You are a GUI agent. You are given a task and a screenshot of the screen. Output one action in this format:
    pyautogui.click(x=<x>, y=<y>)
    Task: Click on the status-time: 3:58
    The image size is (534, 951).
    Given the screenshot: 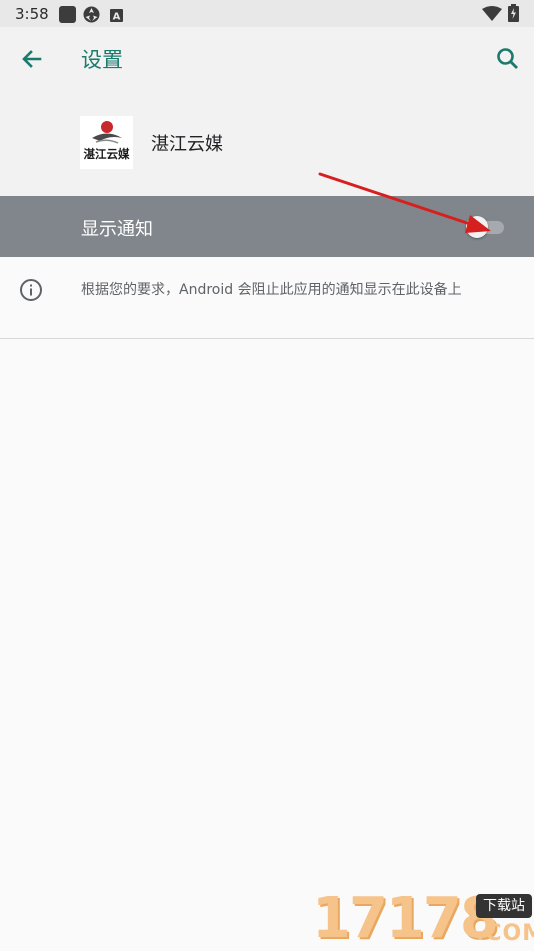 What is the action you would take?
    pyautogui.click(x=32, y=14)
    